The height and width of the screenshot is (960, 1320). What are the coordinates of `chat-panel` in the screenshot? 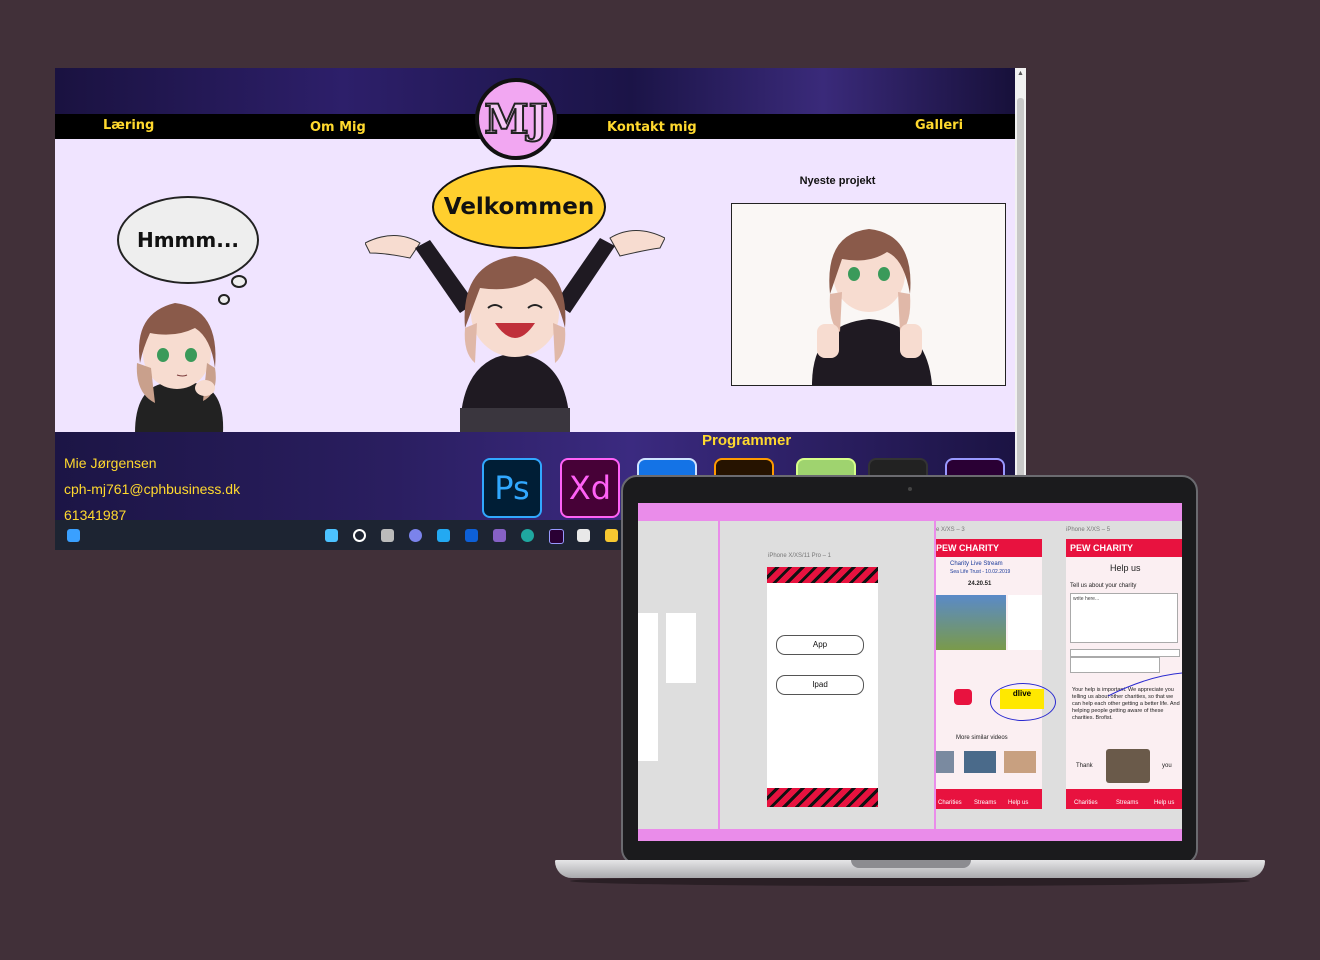 It's located at (1025, 622).